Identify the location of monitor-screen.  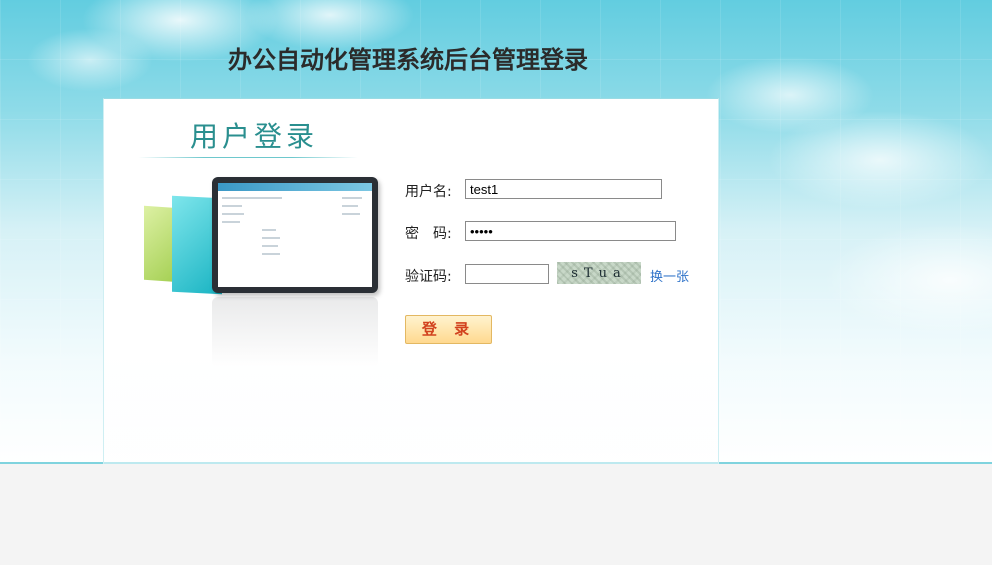
(295, 235).